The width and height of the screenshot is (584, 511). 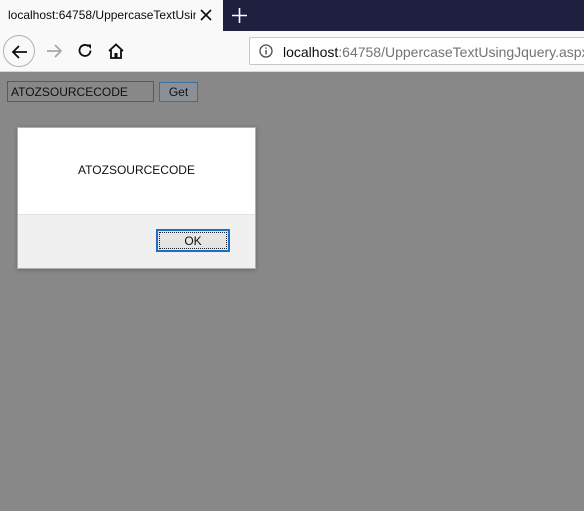 I want to click on home-icon, so click(x=116, y=51).